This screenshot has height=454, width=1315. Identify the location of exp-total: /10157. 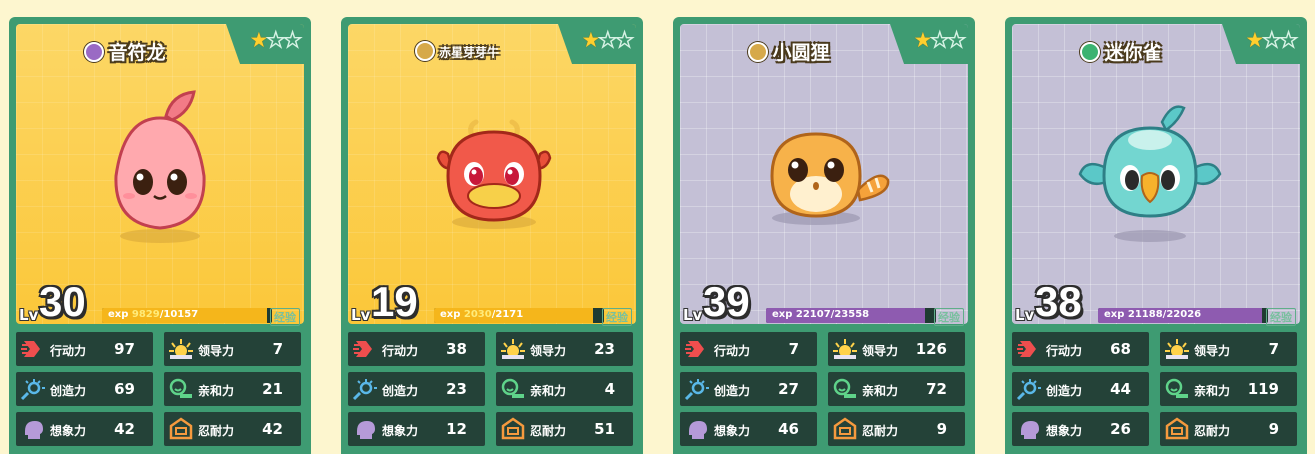
(179, 314).